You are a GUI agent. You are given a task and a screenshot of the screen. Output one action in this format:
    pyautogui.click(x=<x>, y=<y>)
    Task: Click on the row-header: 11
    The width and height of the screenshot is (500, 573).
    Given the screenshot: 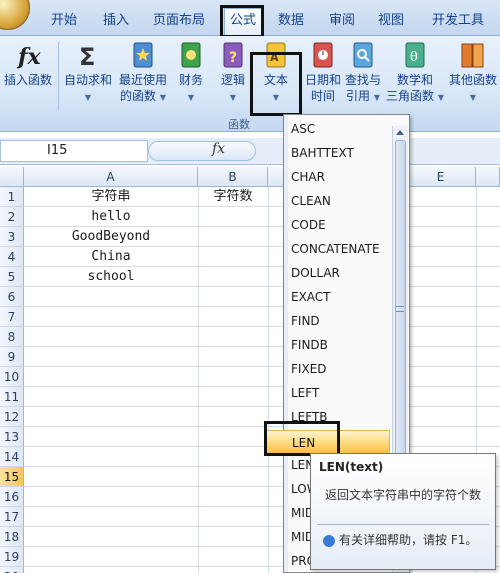 What is the action you would take?
    pyautogui.click(x=12, y=397)
    